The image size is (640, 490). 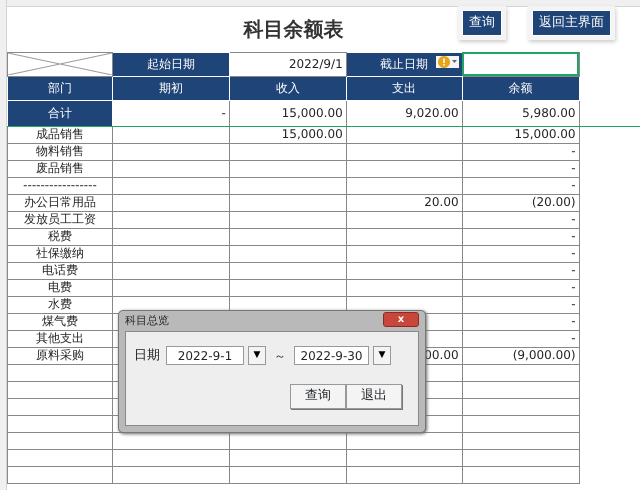 I want to click on column-header: 期初, so click(x=171, y=88).